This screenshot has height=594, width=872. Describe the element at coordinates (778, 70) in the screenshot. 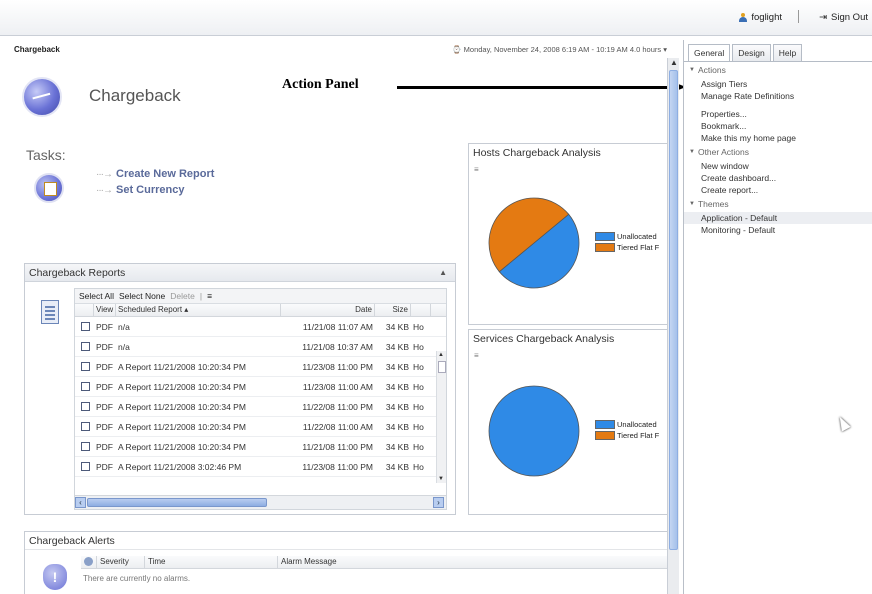

I see `section-header-actions: ▼ Actions` at that location.